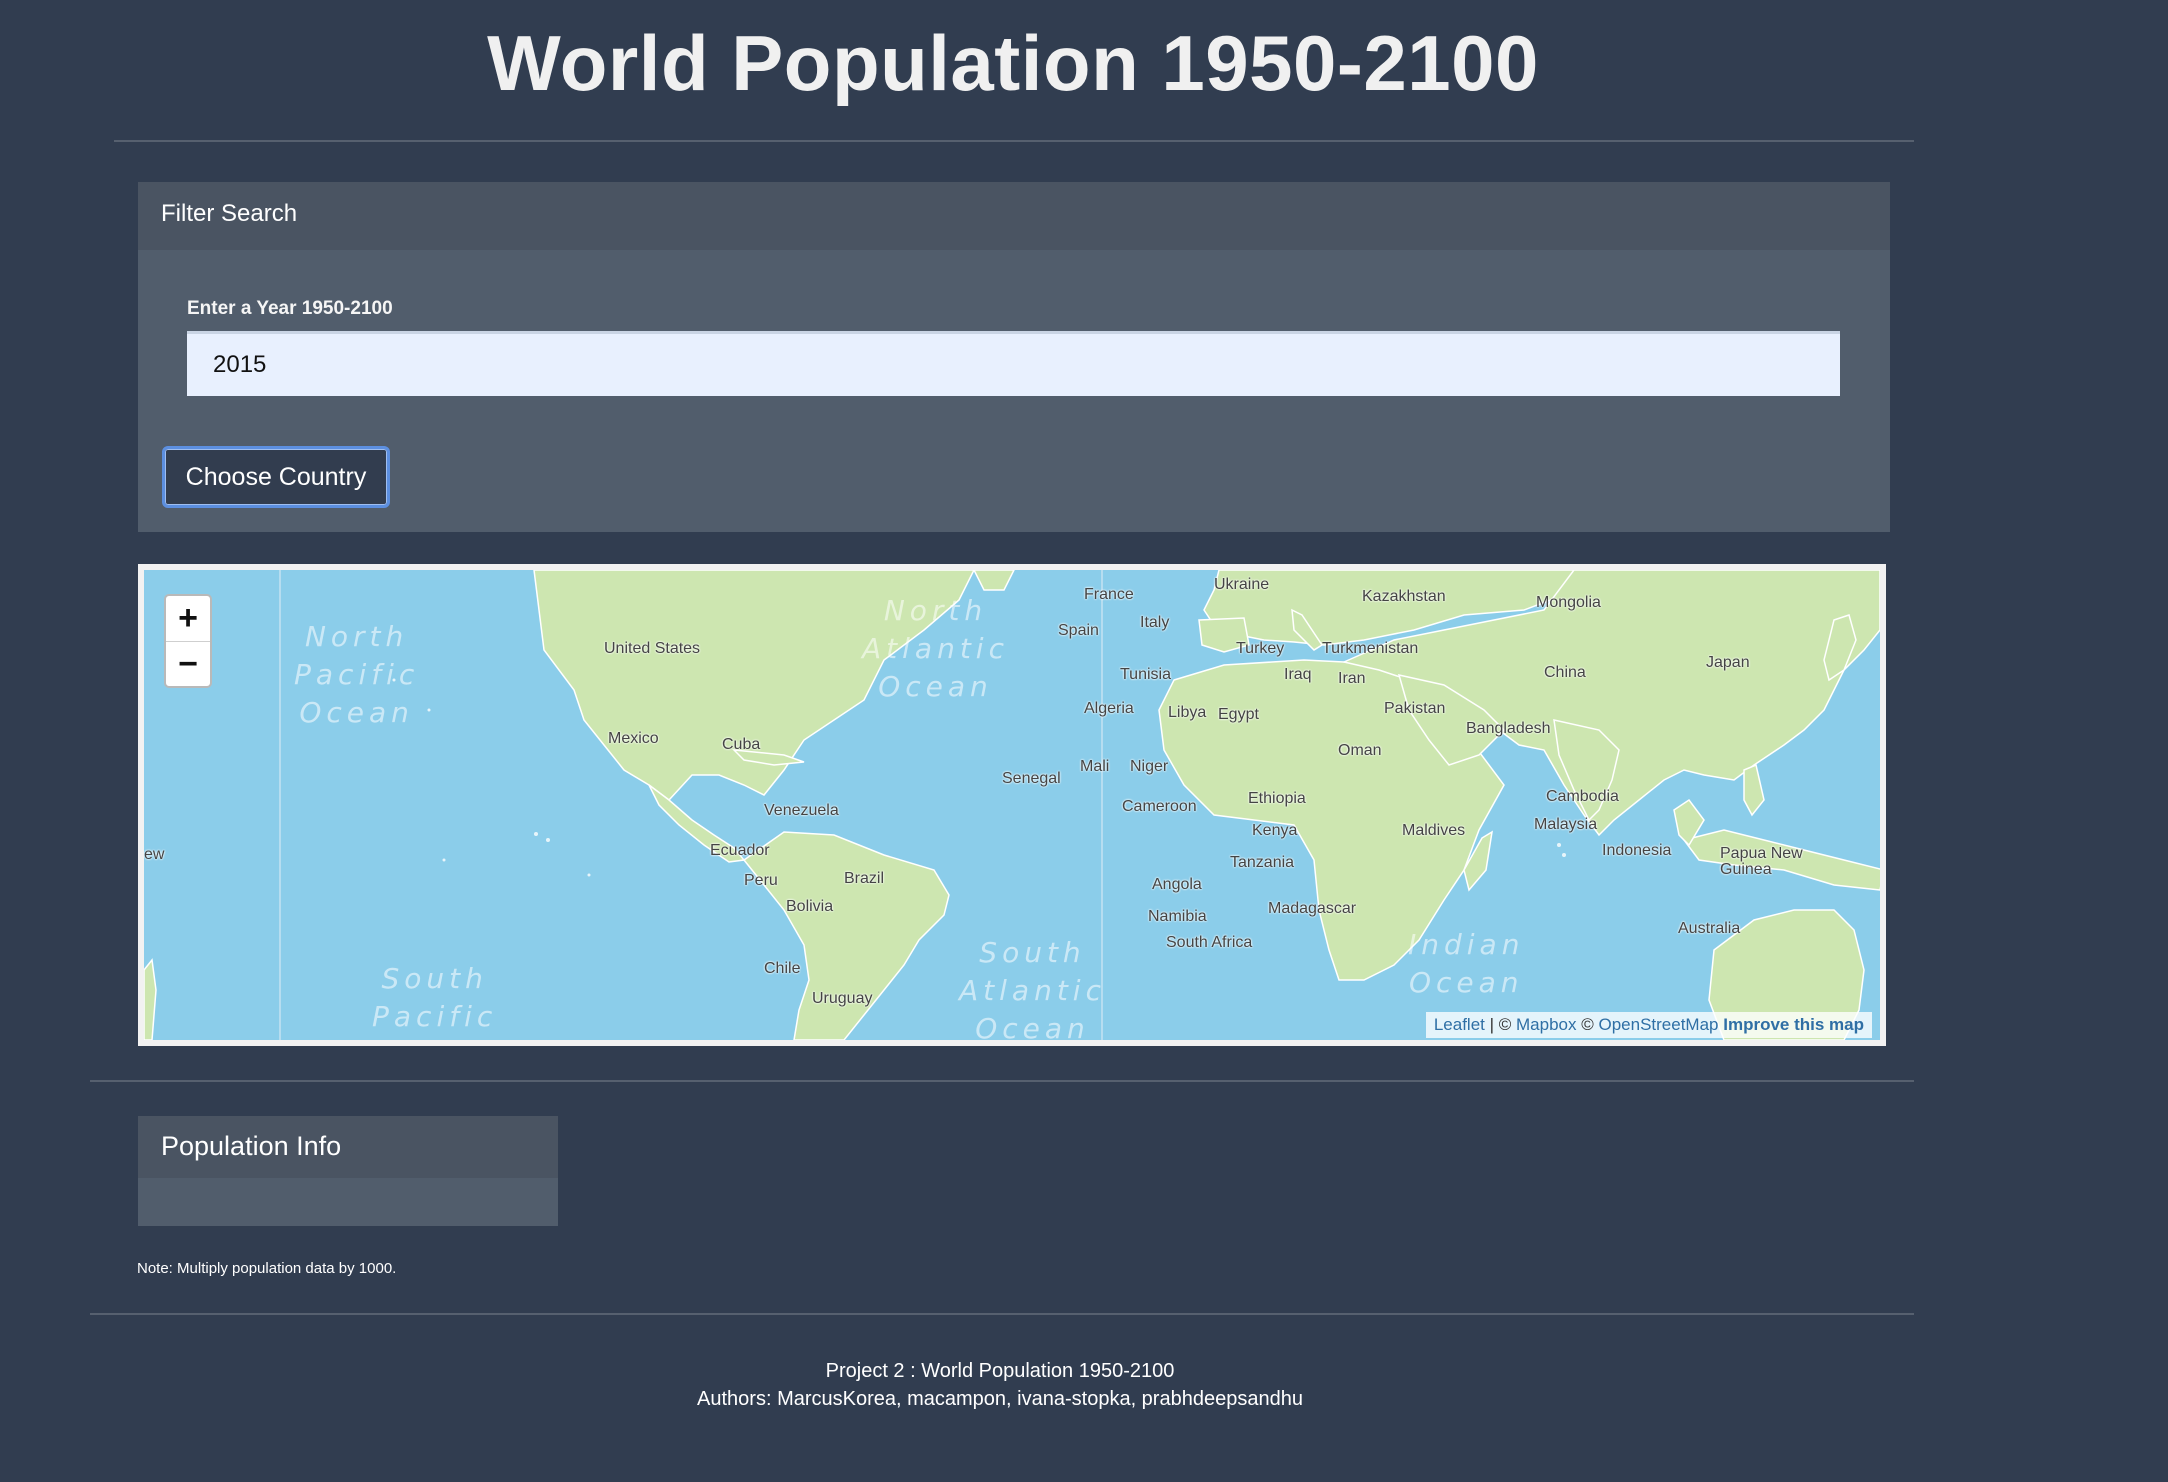  Describe the element at coordinates (761, 880) in the screenshot. I see `country-label: Peru` at that location.